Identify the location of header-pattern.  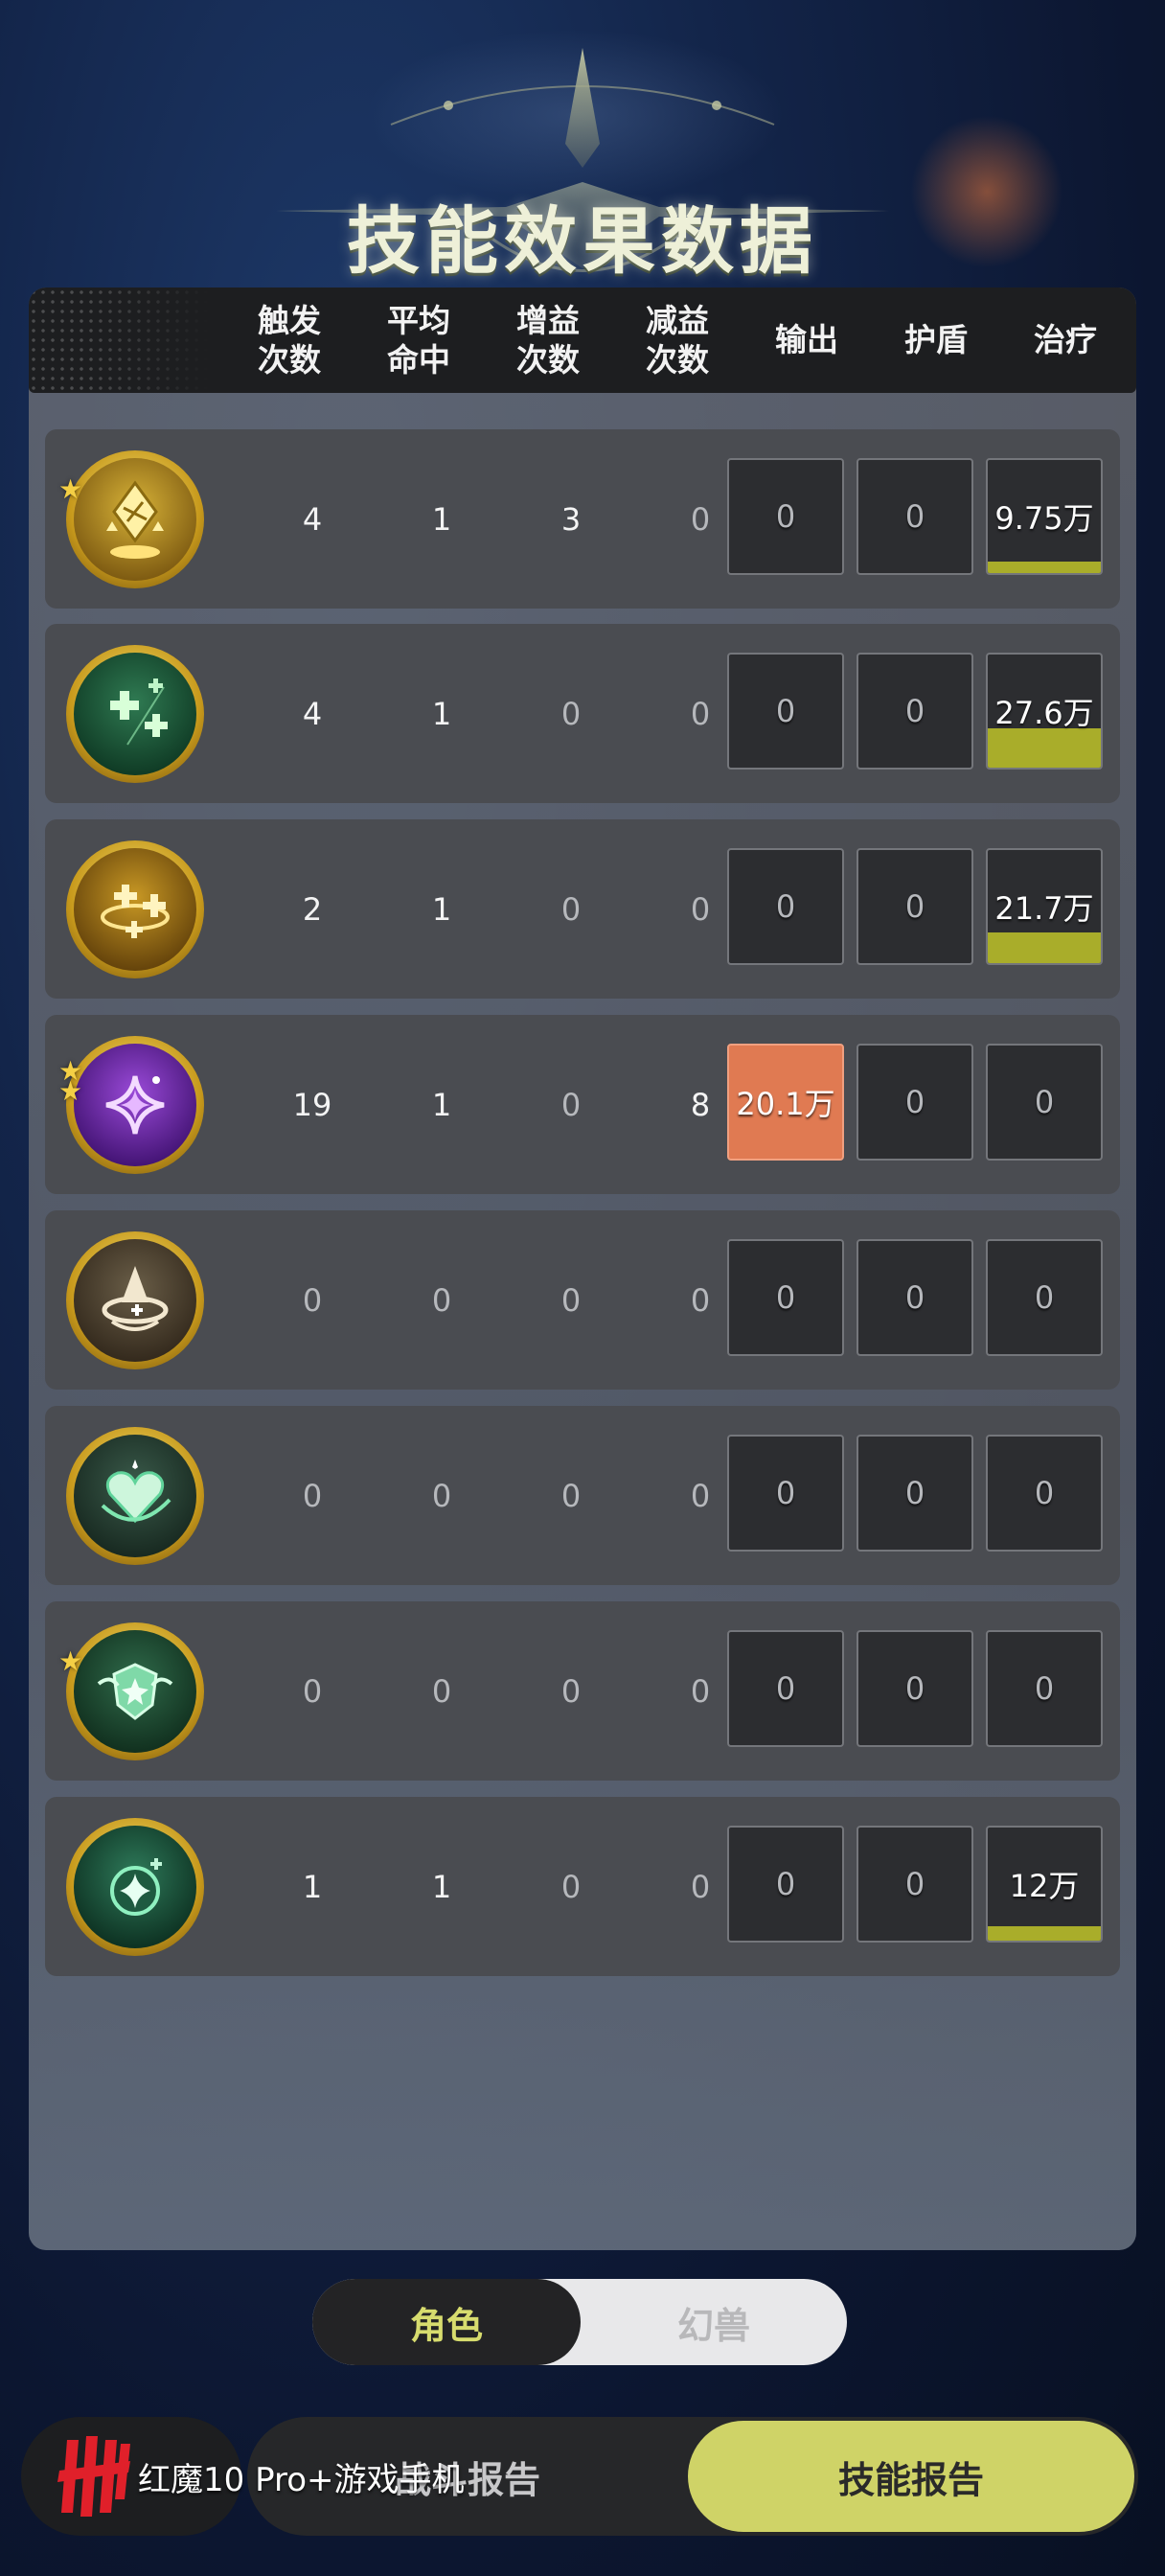
(120, 340).